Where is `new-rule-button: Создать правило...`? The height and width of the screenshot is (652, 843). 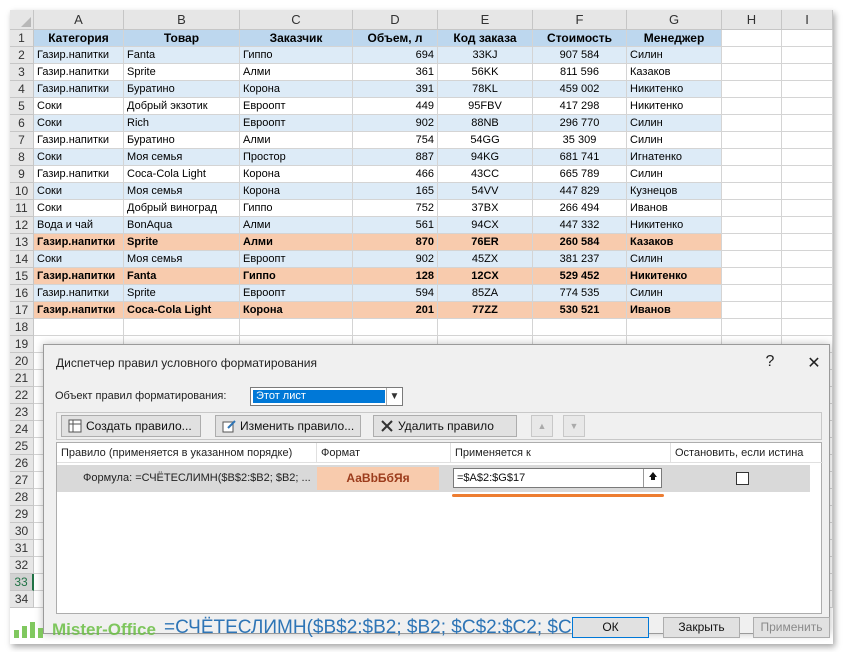
new-rule-button: Создать правило... is located at coordinates (131, 426).